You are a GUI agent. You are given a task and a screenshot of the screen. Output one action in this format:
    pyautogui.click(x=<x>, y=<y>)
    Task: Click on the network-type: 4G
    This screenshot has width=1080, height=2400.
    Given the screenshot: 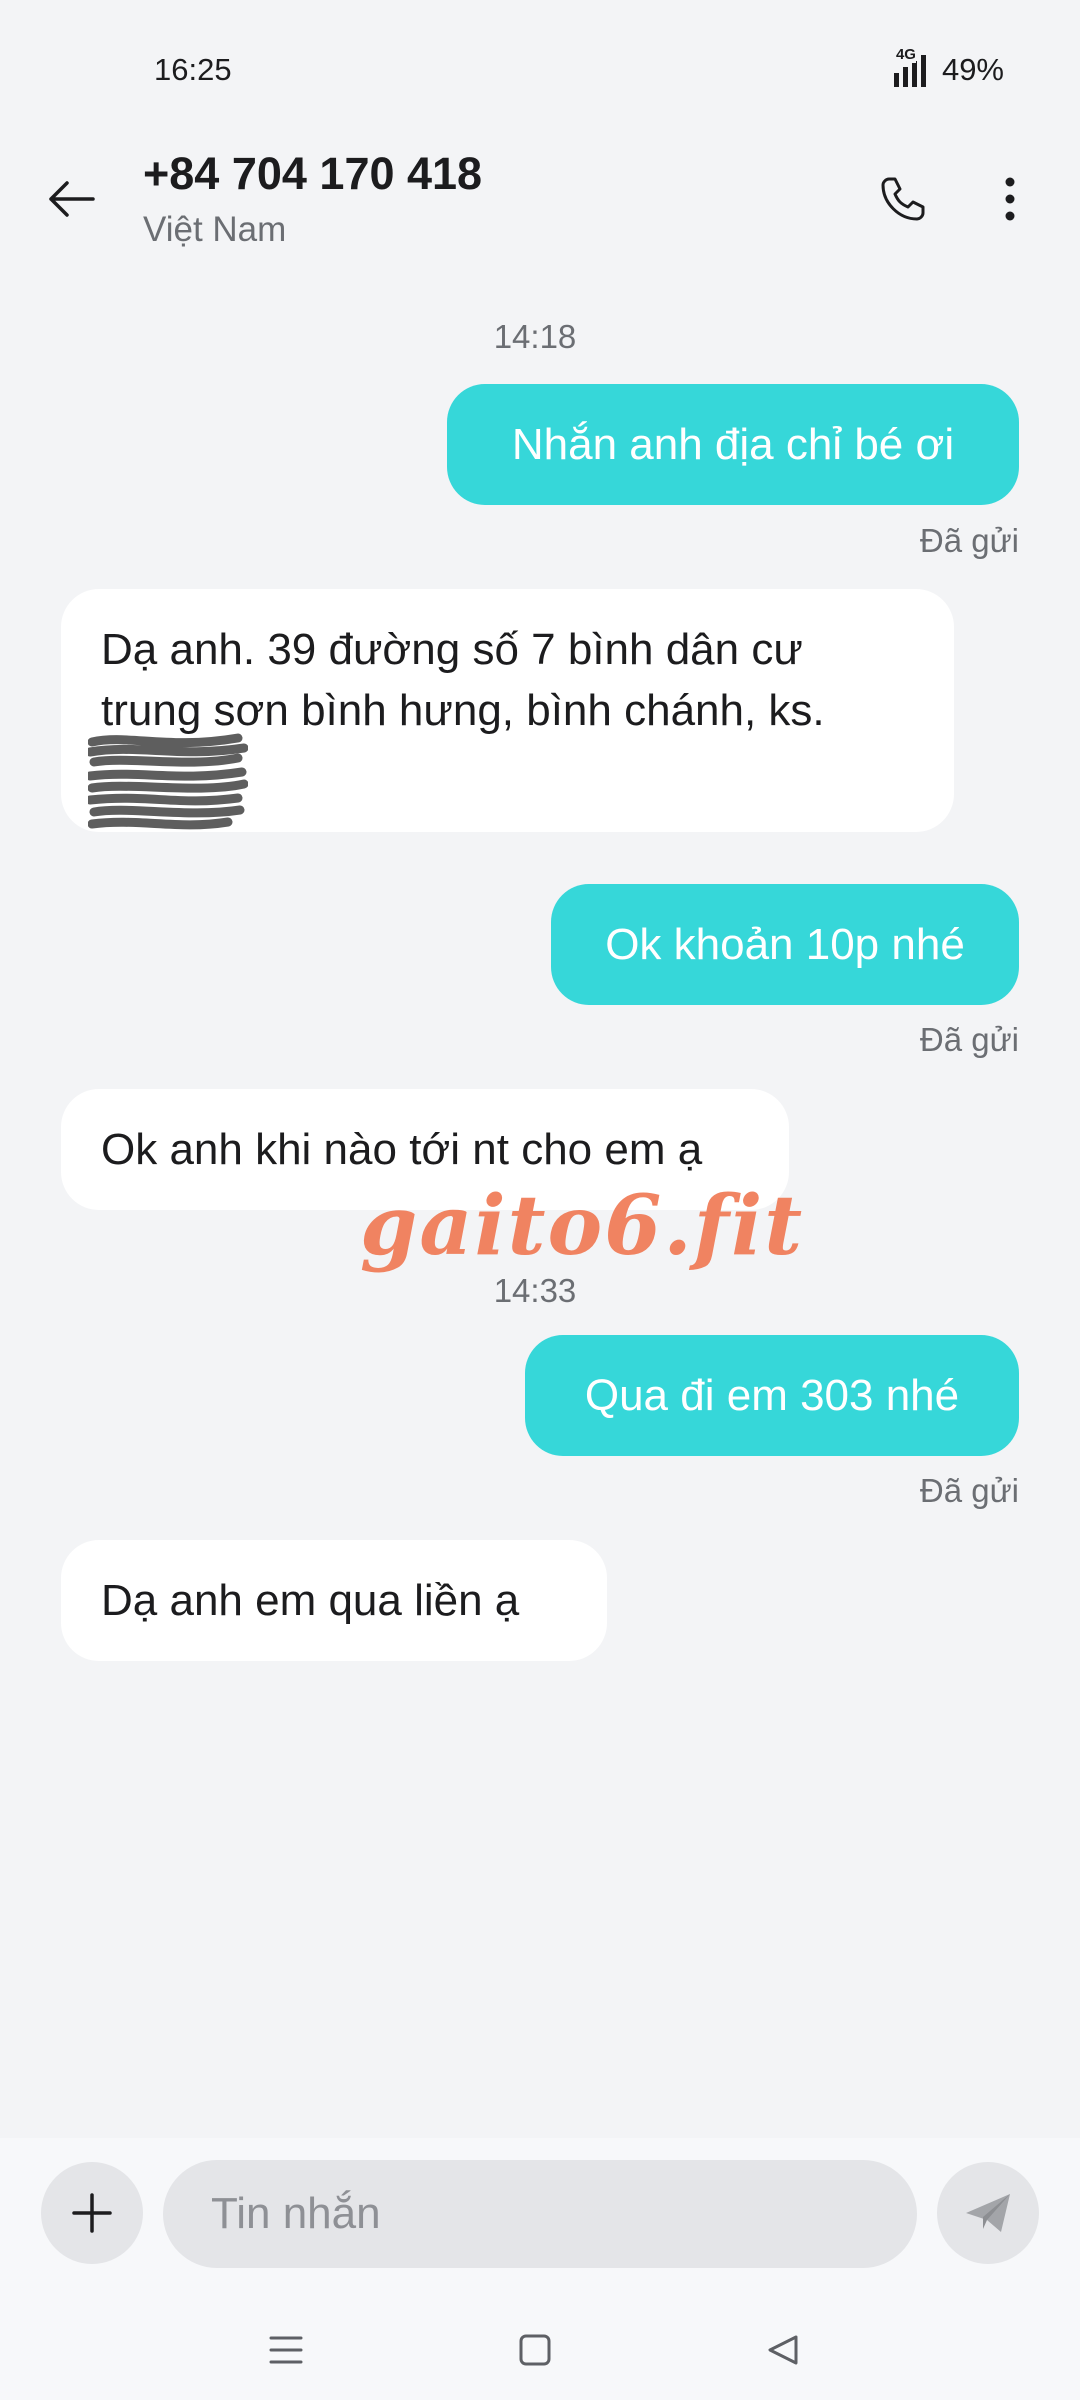 What is the action you would take?
    pyautogui.click(x=905, y=54)
    